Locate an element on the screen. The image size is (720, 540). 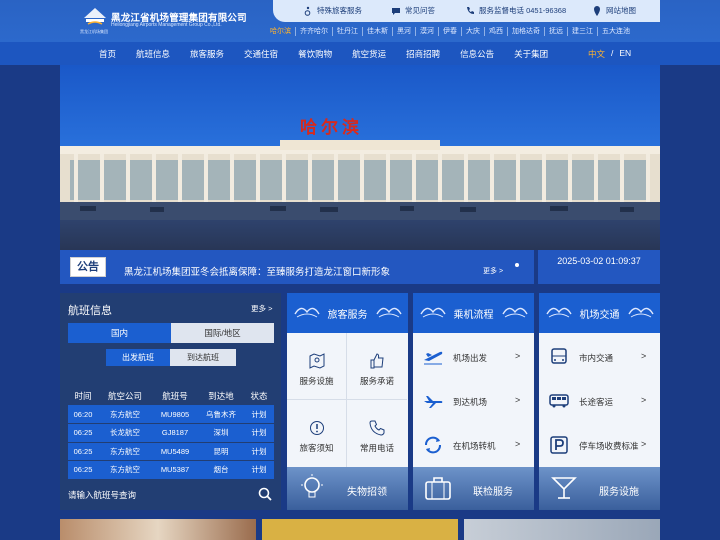
flight-time: 06:20 is located at coordinates (83, 414).